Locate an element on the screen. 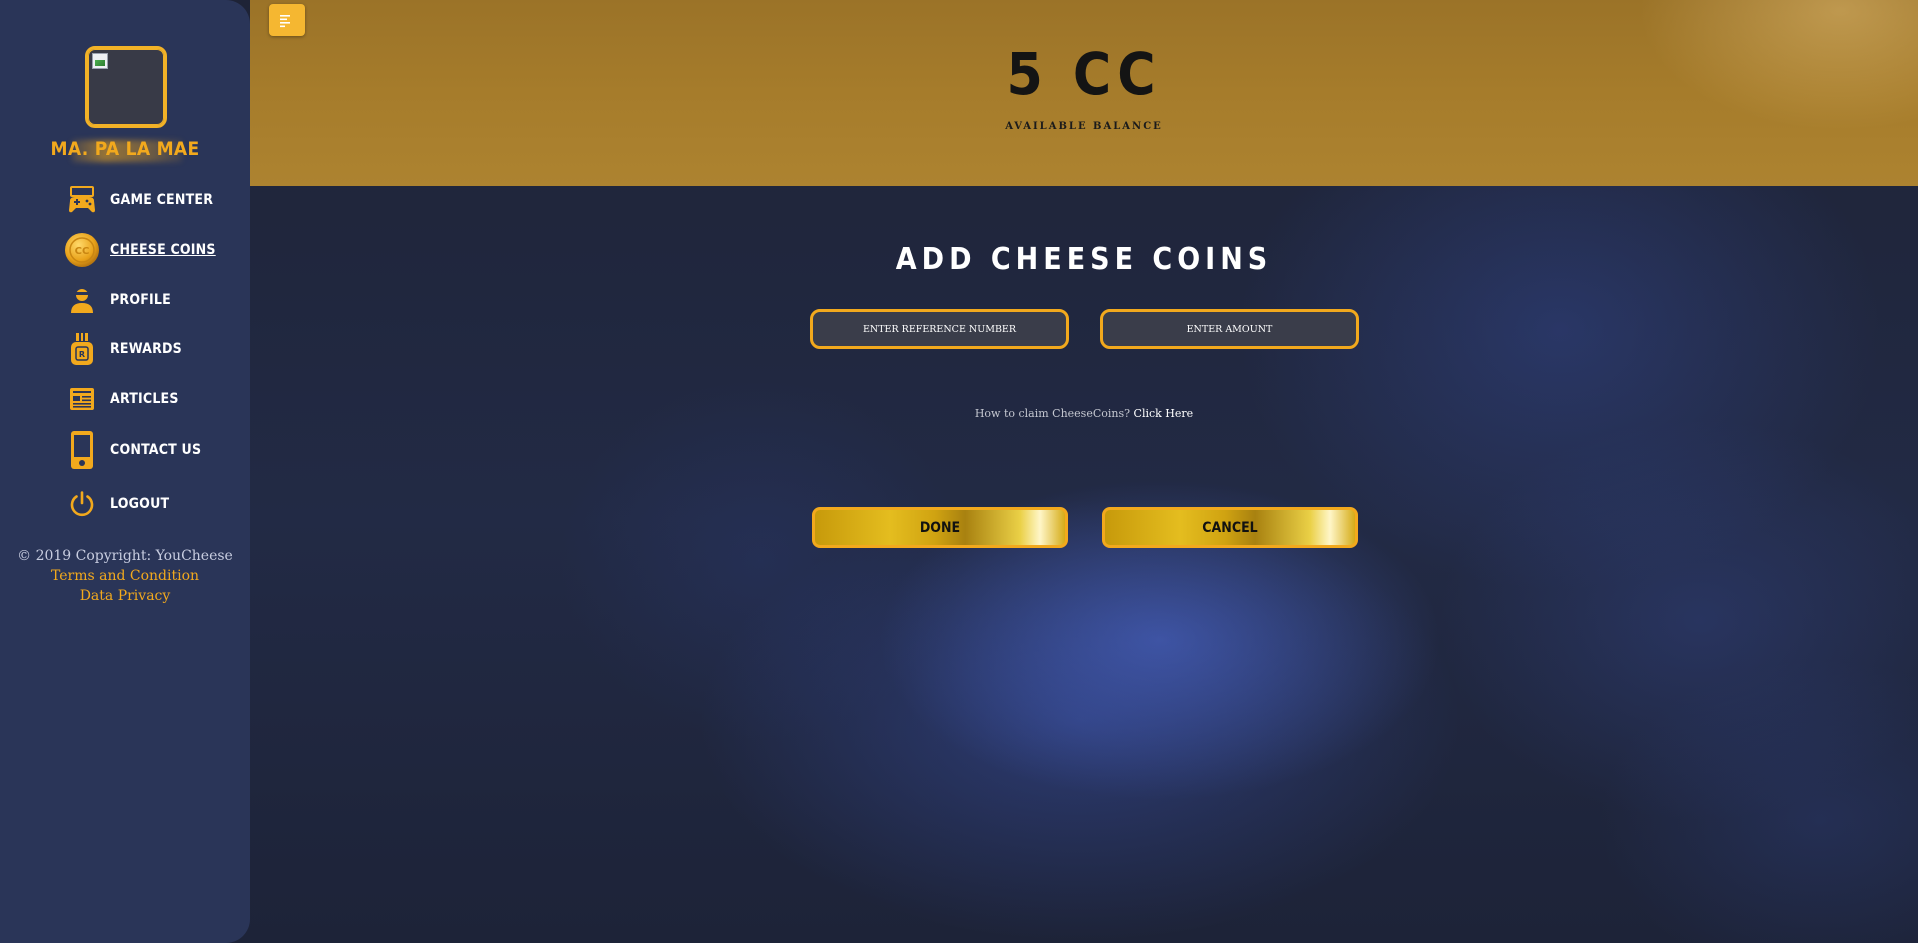 This screenshot has width=1918, height=943. avatar is located at coordinates (126, 87).